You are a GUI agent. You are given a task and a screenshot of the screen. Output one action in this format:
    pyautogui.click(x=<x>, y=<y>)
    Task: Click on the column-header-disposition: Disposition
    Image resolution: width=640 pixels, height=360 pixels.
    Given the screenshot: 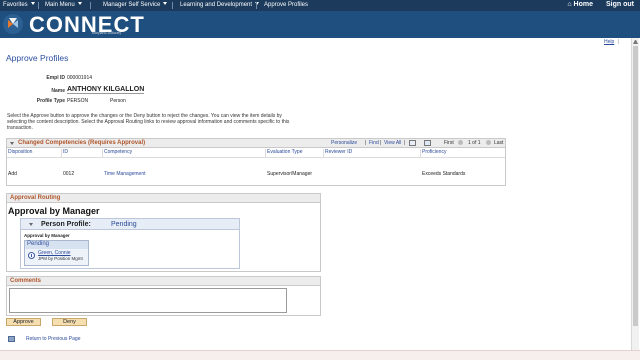 What is the action you would take?
    pyautogui.click(x=34, y=153)
    